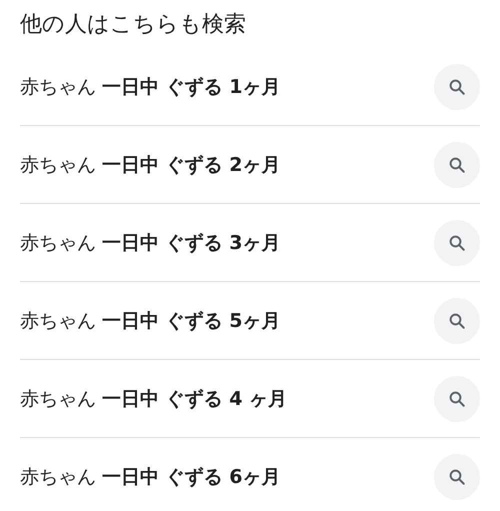  What do you see at coordinates (150, 321) in the screenshot?
I see `related-search-link: 赤ちゃん 一日中 ぐずる 5ヶ月` at bounding box center [150, 321].